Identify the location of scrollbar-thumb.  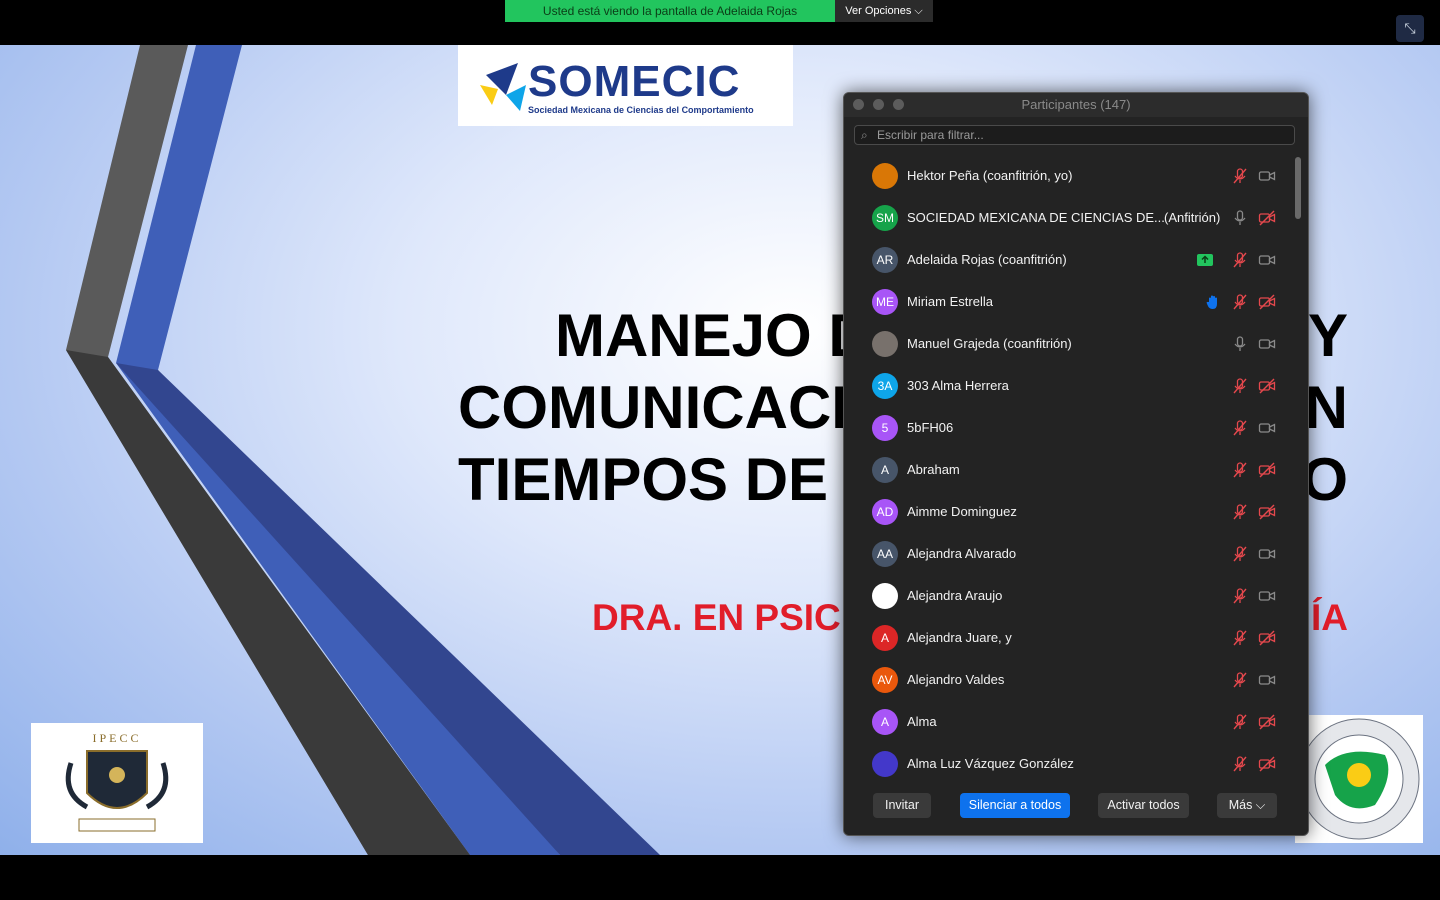
(1298, 188).